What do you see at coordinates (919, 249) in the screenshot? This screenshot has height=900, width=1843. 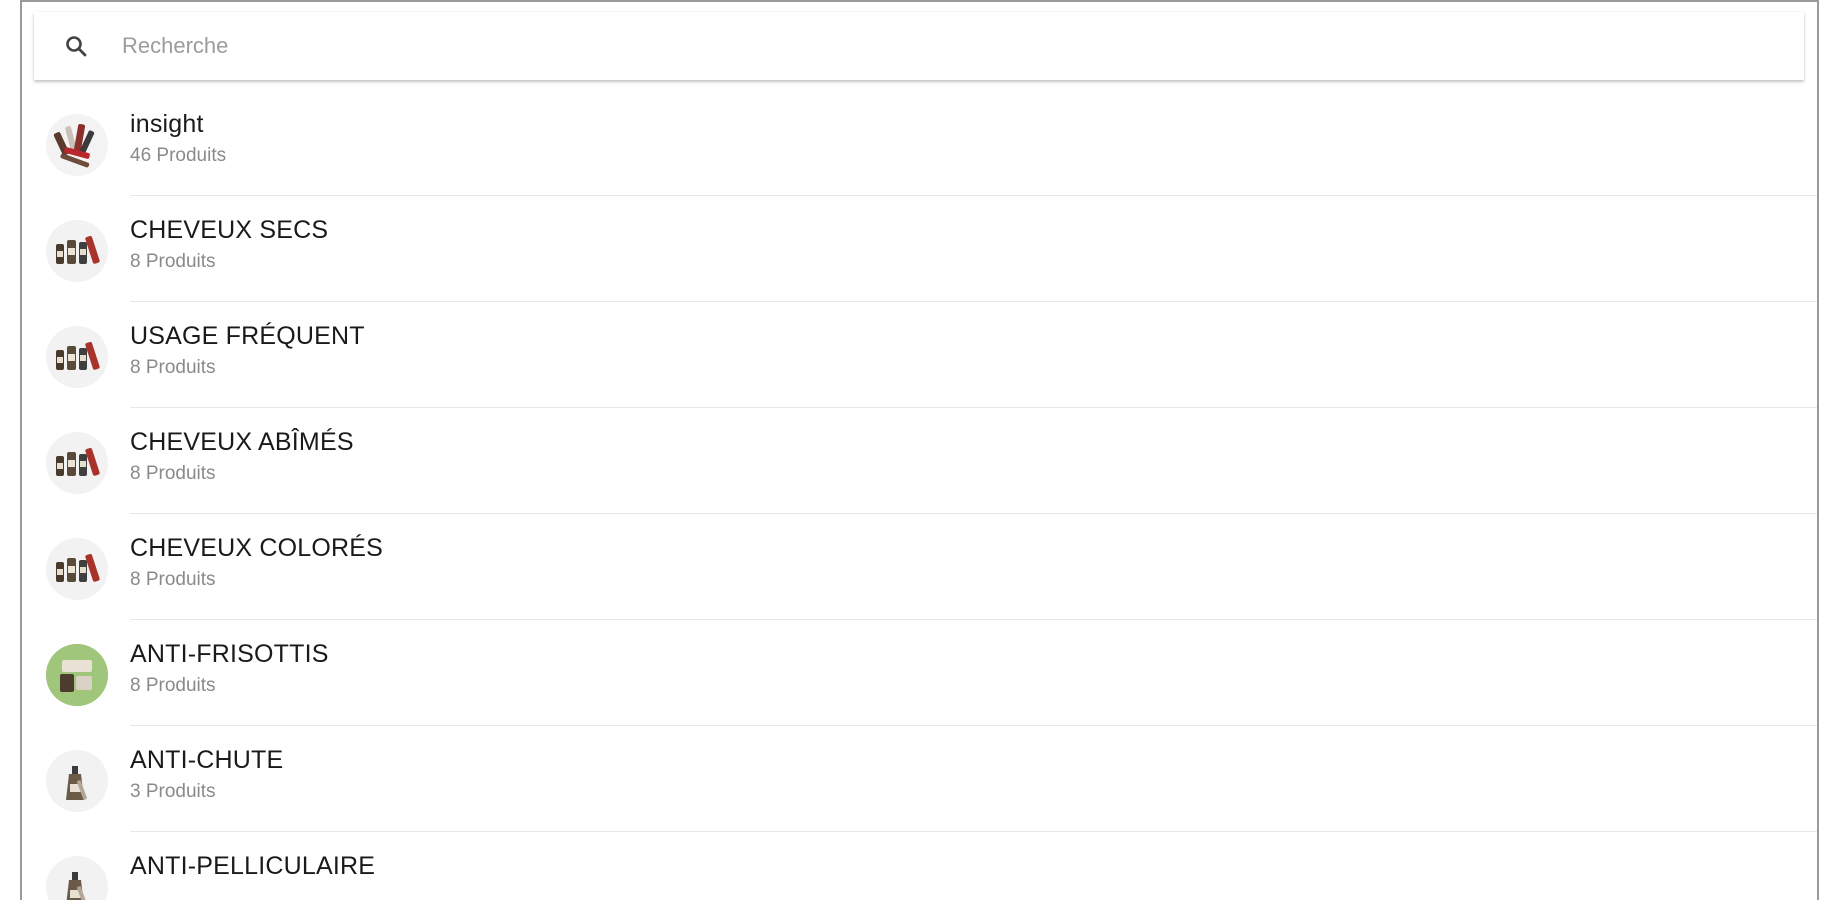 I see `list-item: CHEVEUX SECS 8 Produits` at bounding box center [919, 249].